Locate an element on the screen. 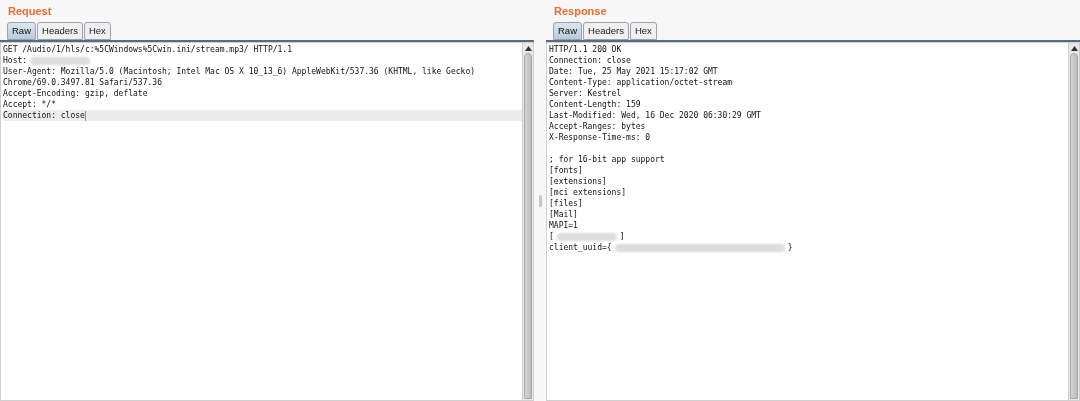  code-line: HTTP/1.1 200 OK is located at coordinates (585, 49).